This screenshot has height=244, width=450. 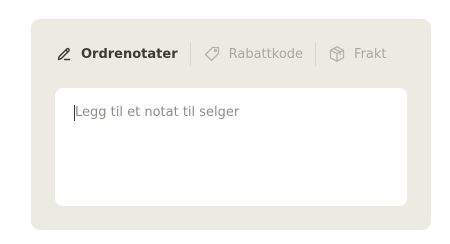 I want to click on tab-shipping: Frakt, so click(x=357, y=54).